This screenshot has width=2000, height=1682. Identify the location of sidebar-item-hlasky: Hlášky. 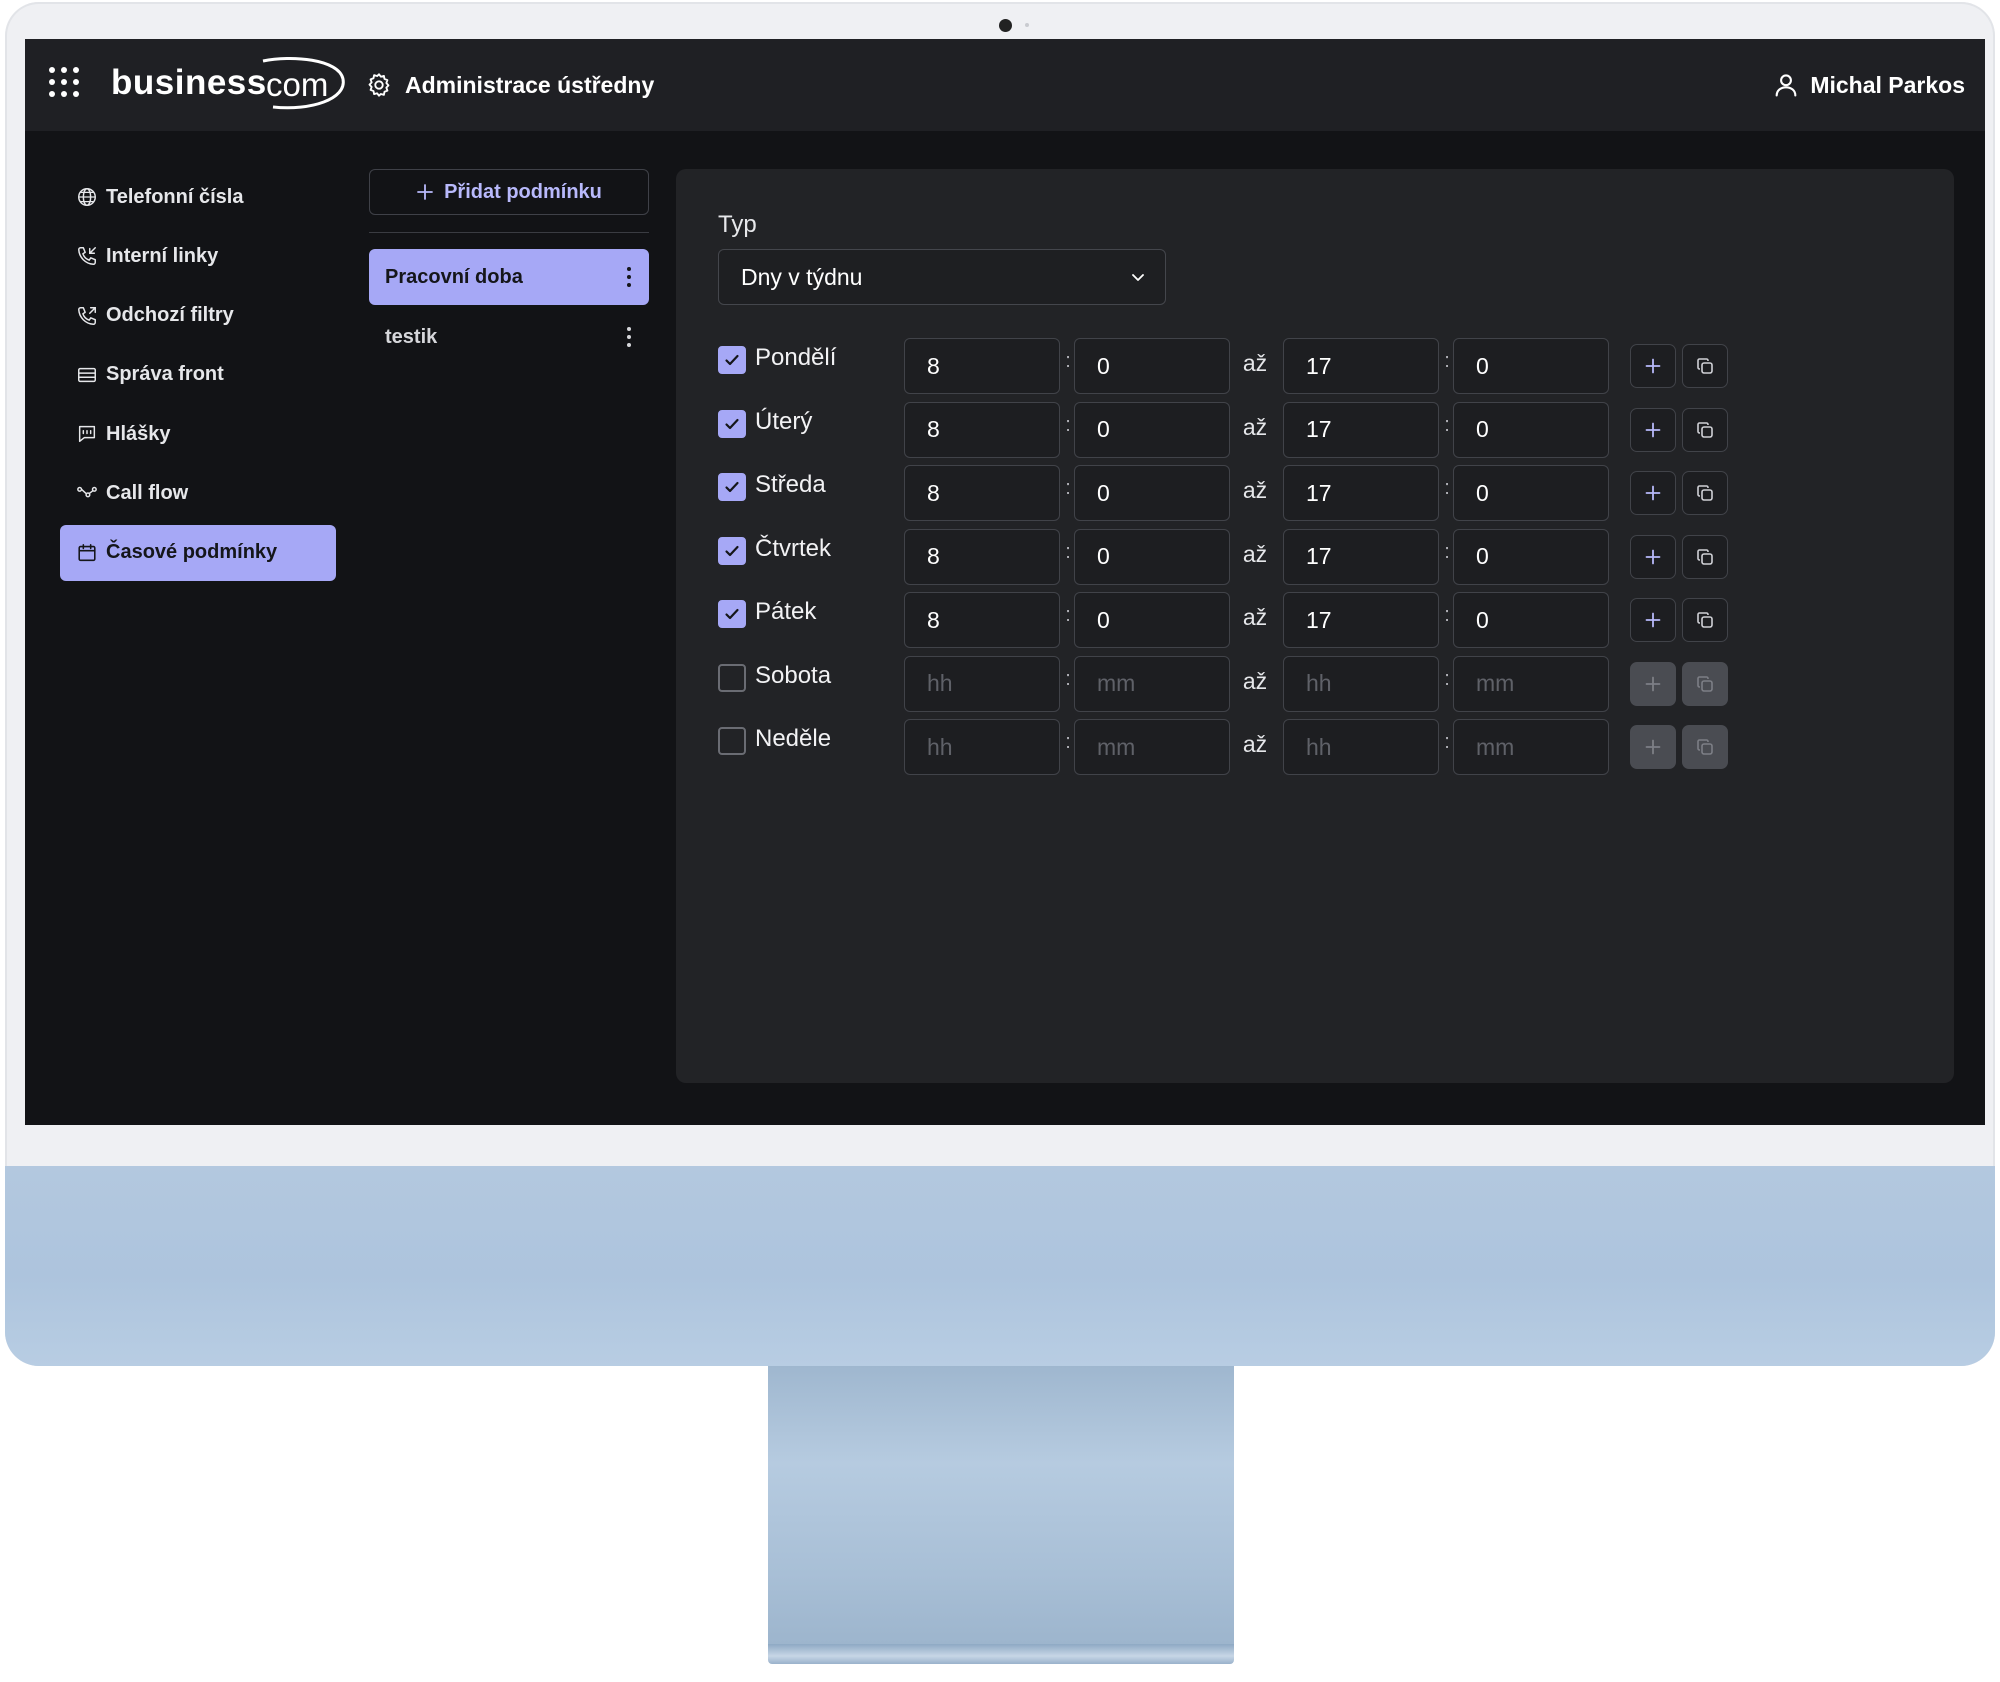
(198, 434).